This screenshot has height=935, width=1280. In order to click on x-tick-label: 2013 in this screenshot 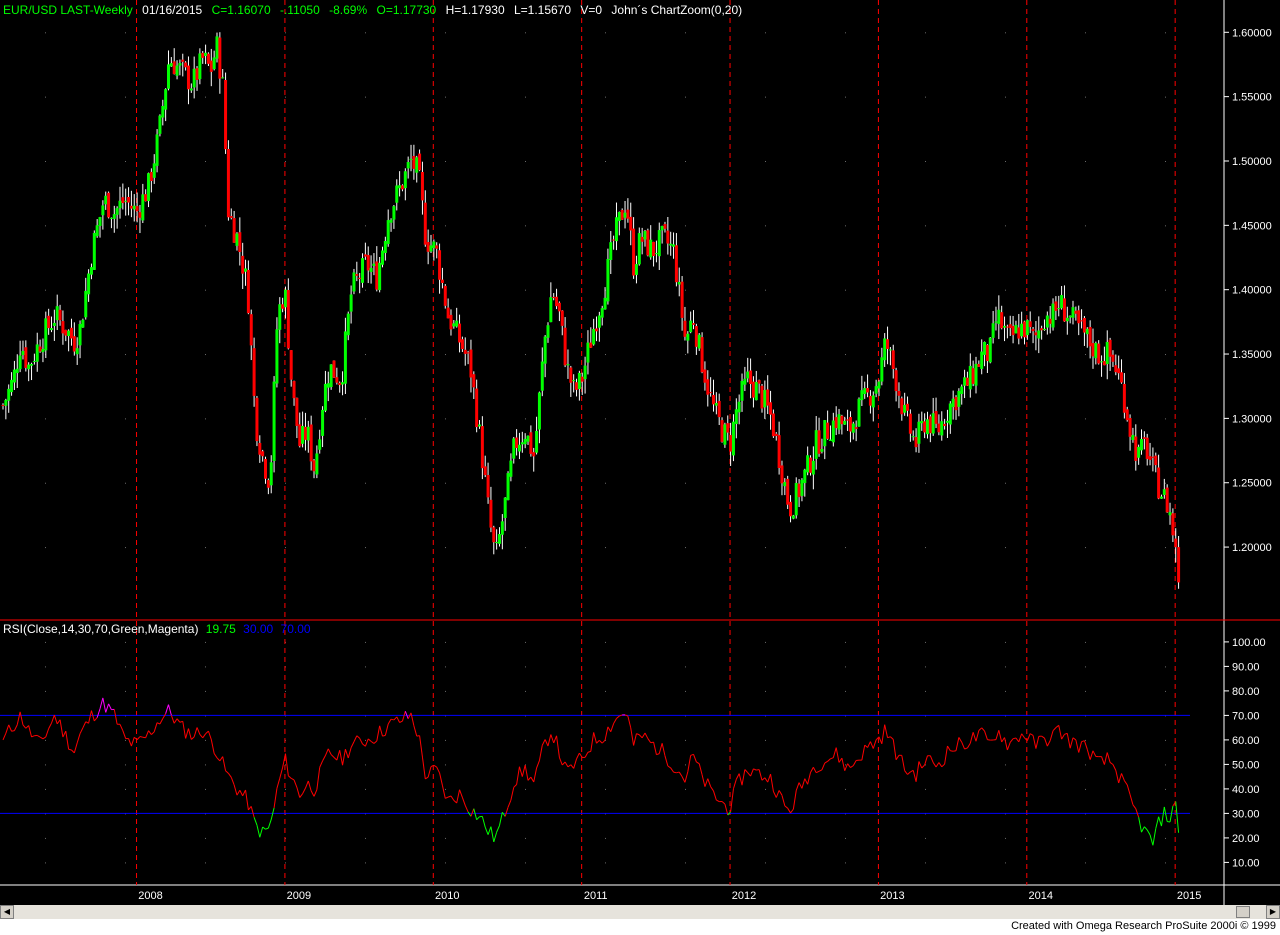, I will do `click(892, 896)`.